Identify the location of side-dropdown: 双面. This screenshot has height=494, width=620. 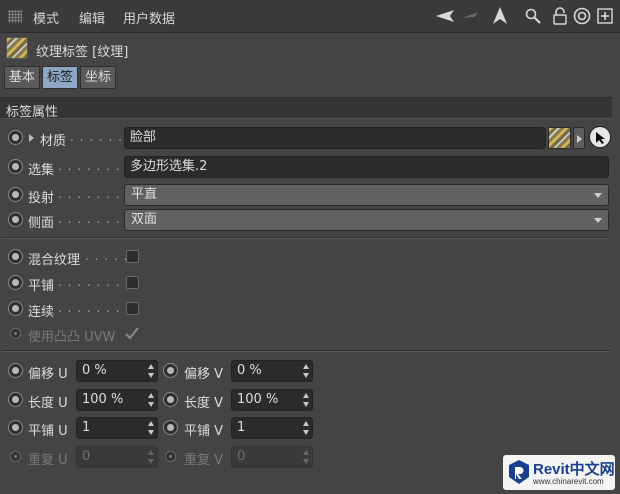
(366, 220).